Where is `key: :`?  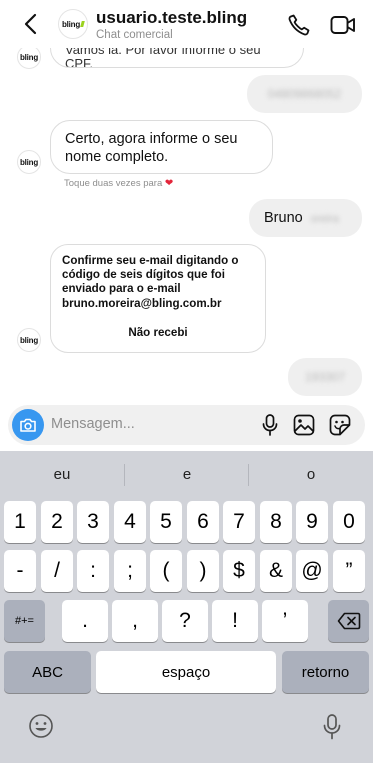
key: : is located at coordinates (93, 571).